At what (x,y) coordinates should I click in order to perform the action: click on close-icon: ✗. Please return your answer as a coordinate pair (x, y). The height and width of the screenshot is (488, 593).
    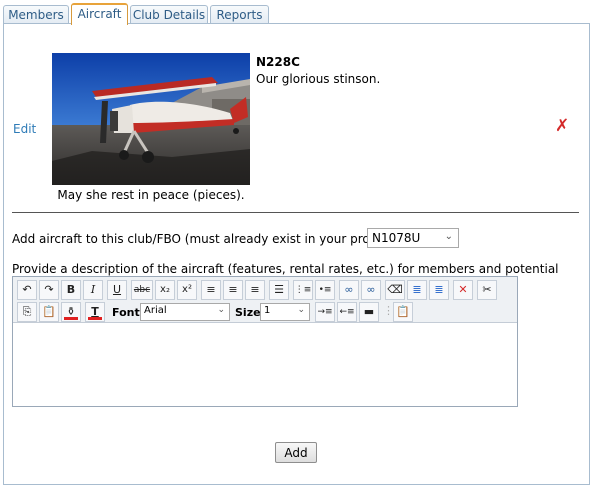
    Looking at the image, I should click on (562, 126).